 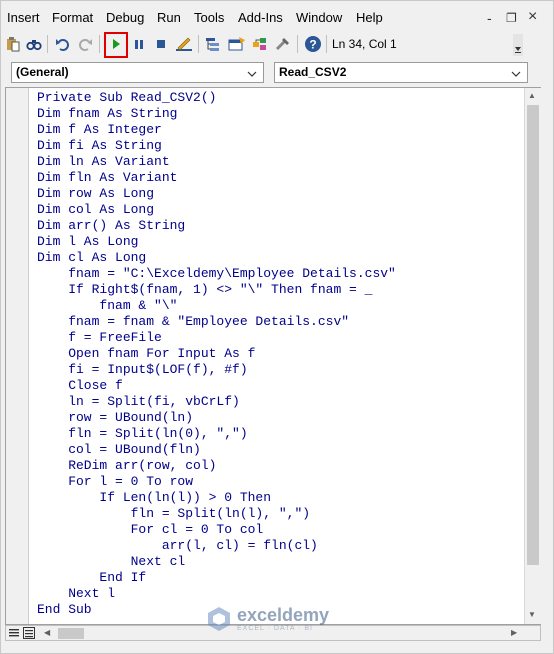 I want to click on code-line: fnam = fnam & "Employee Details.csv", so click(x=216, y=322).